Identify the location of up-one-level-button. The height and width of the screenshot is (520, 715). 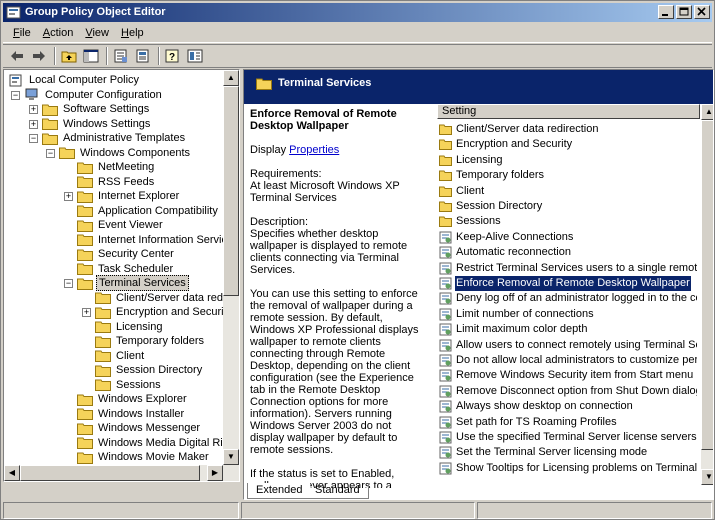
(69, 56).